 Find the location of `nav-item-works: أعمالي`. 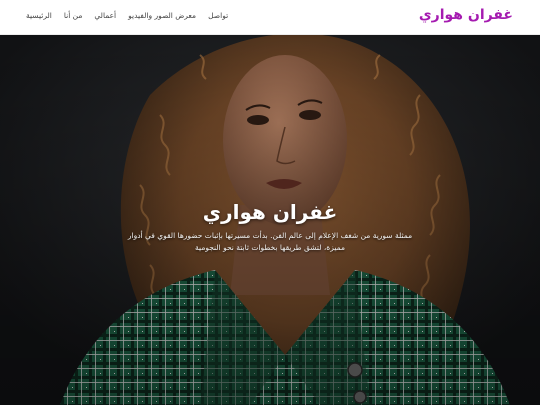

nav-item-works: أعمالي is located at coordinates (105, 15).